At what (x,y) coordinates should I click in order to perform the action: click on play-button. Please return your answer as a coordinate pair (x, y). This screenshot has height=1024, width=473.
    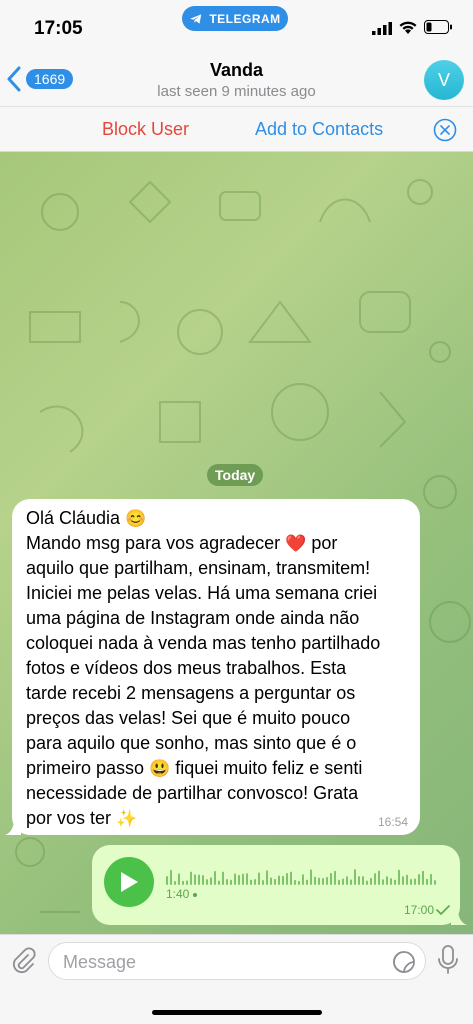
    Looking at the image, I should click on (129, 882).